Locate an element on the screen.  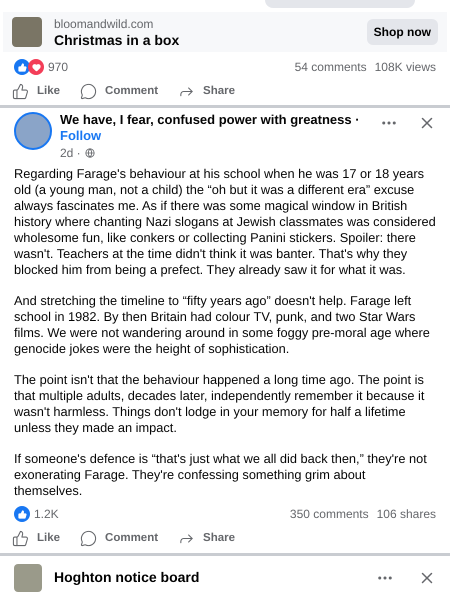
post-title: We have, I fear, confused power with greatness · is located at coordinates (216, 120).